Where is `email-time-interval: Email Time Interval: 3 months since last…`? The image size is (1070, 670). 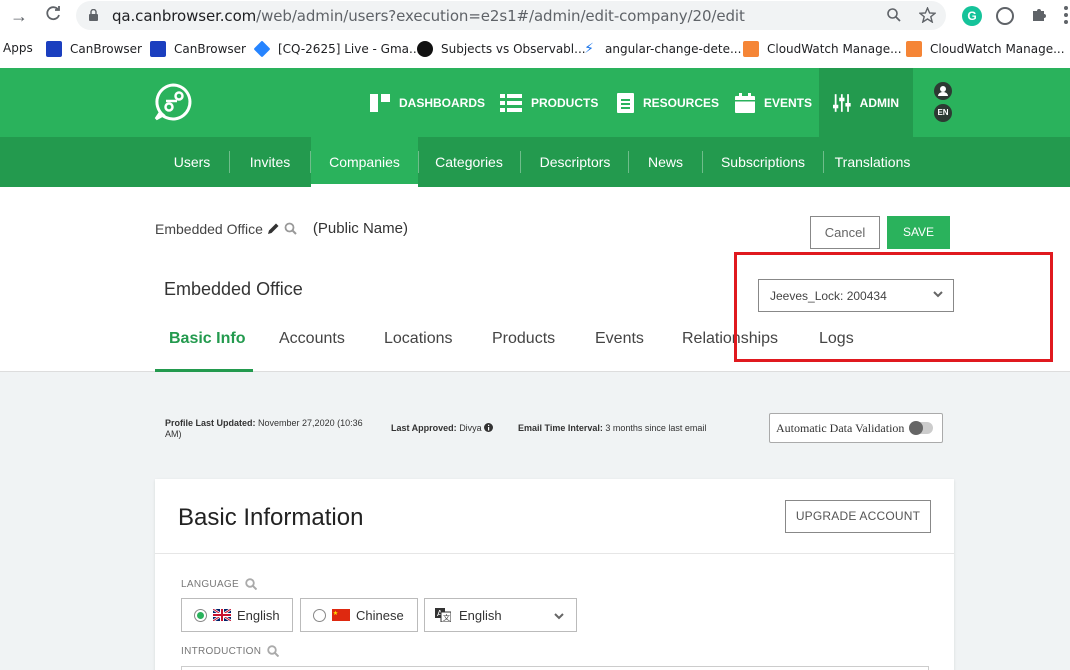 email-time-interval: Email Time Interval: 3 months since last… is located at coordinates (612, 428).